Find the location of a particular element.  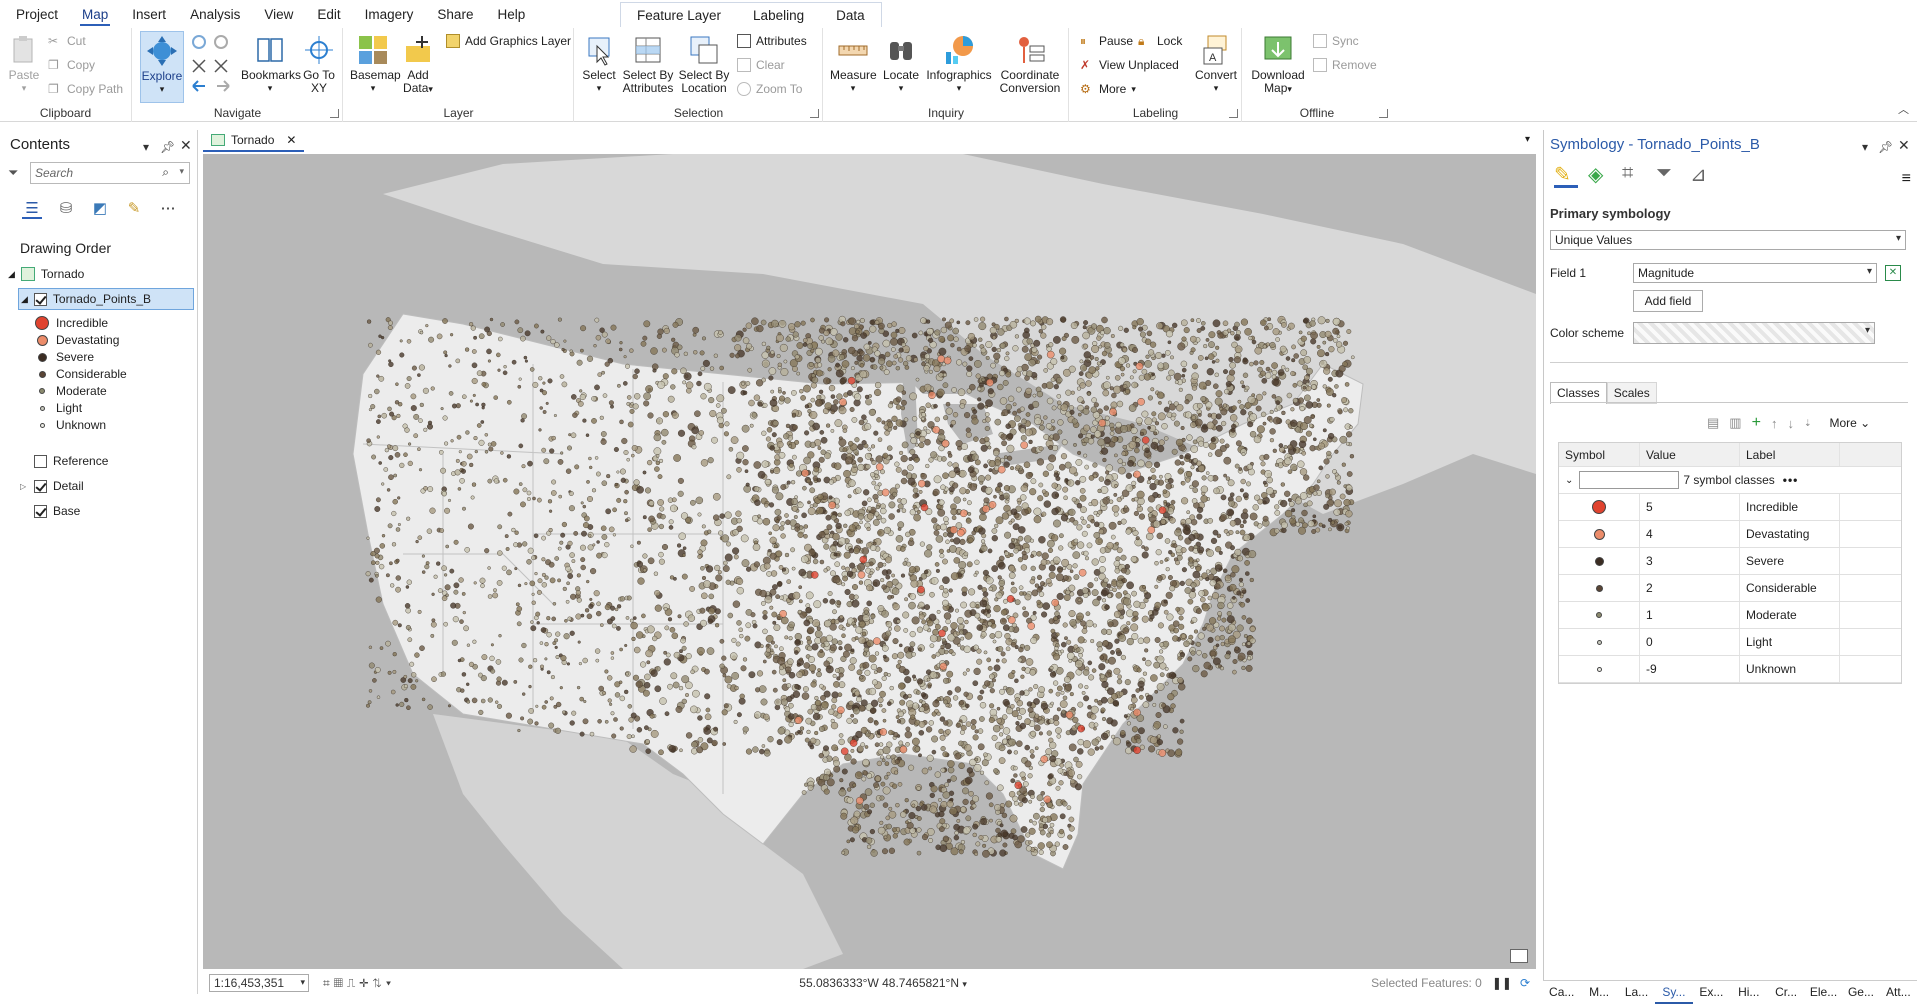

search-dropdown-icon: ▾ is located at coordinates (181, 171).